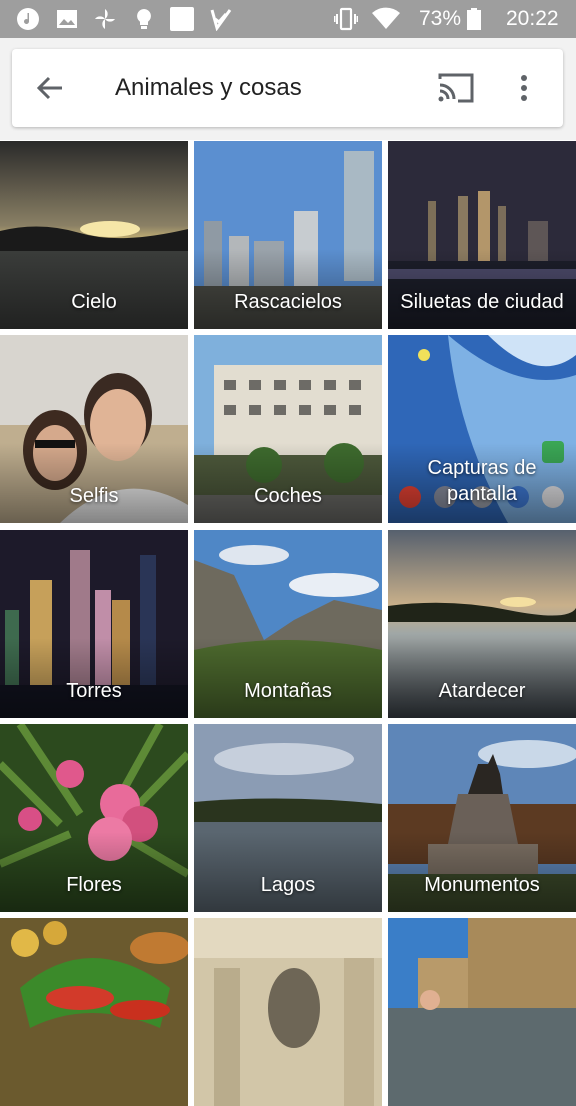 This screenshot has width=576, height=1106. I want to click on app-bar: Animales y cosas, so click(287, 88).